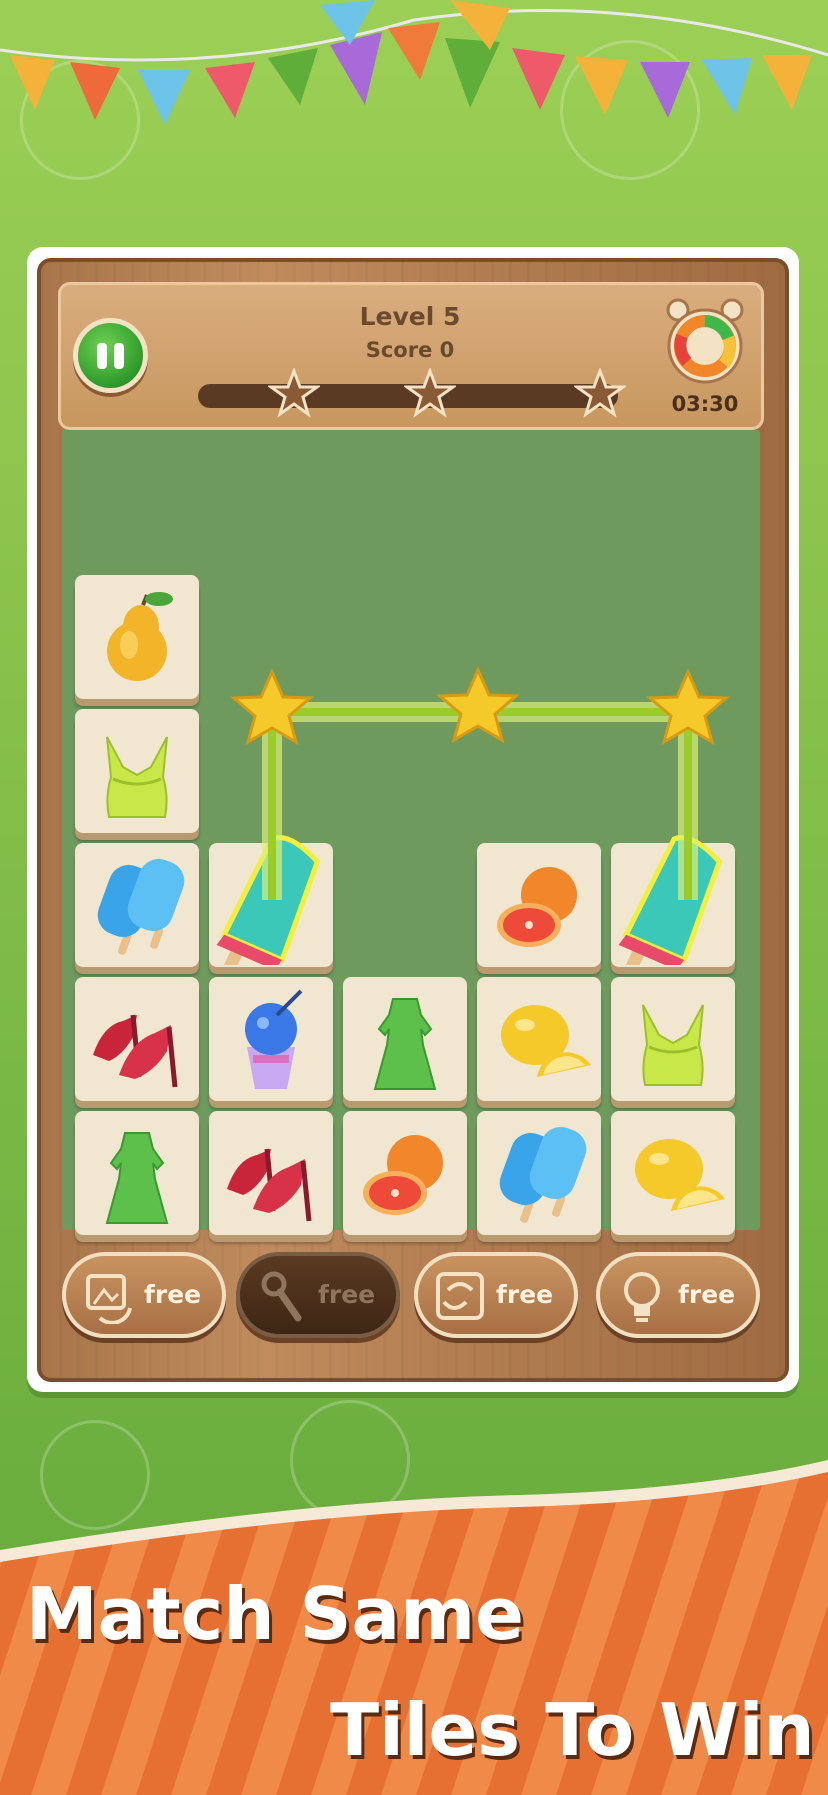 The height and width of the screenshot is (1795, 828). What do you see at coordinates (109, 1299) in the screenshot?
I see `shuffle-icon` at bounding box center [109, 1299].